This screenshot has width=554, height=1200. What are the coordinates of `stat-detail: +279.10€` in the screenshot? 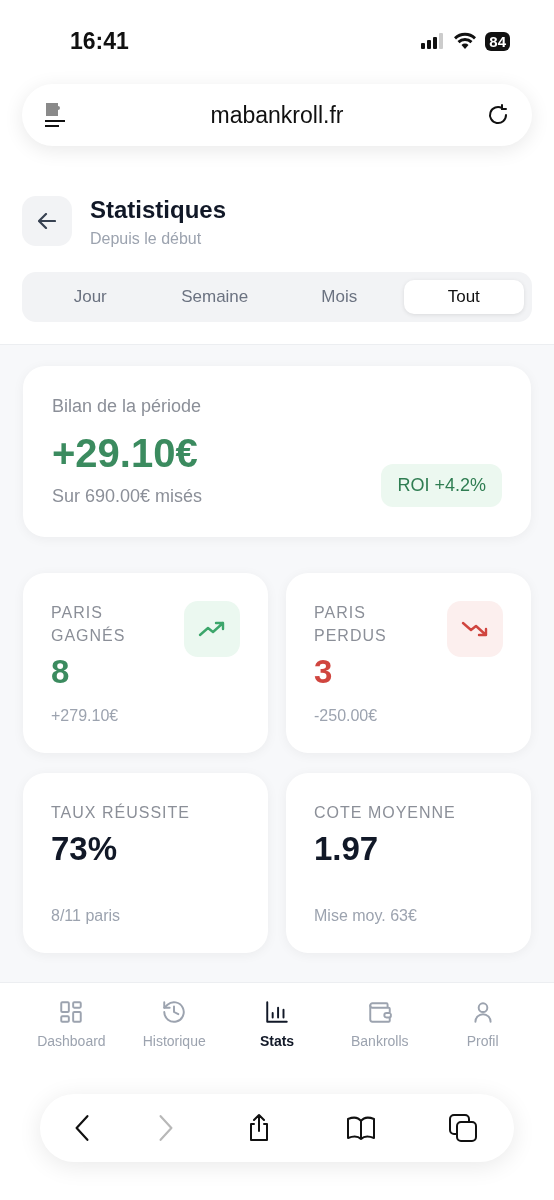 It's located at (85, 716).